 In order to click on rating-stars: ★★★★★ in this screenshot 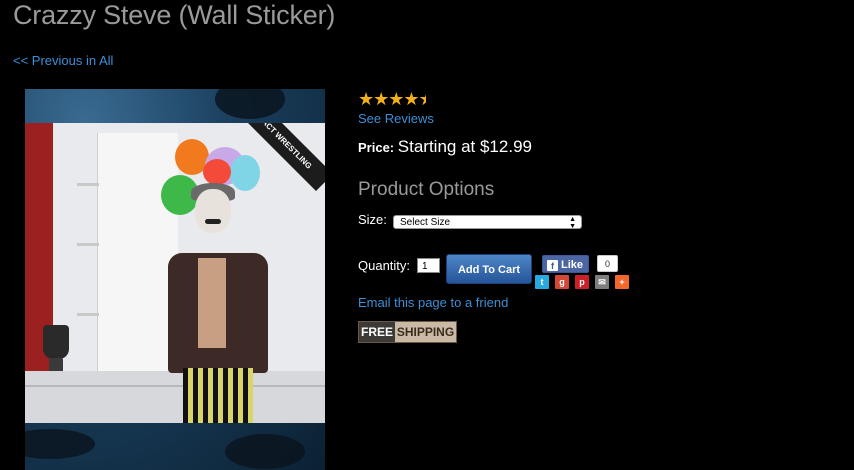, I will do `click(392, 99)`.